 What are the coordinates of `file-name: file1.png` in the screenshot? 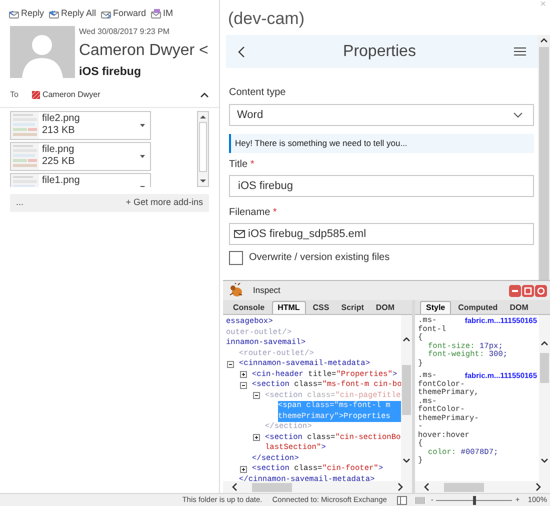 It's located at (61, 180).